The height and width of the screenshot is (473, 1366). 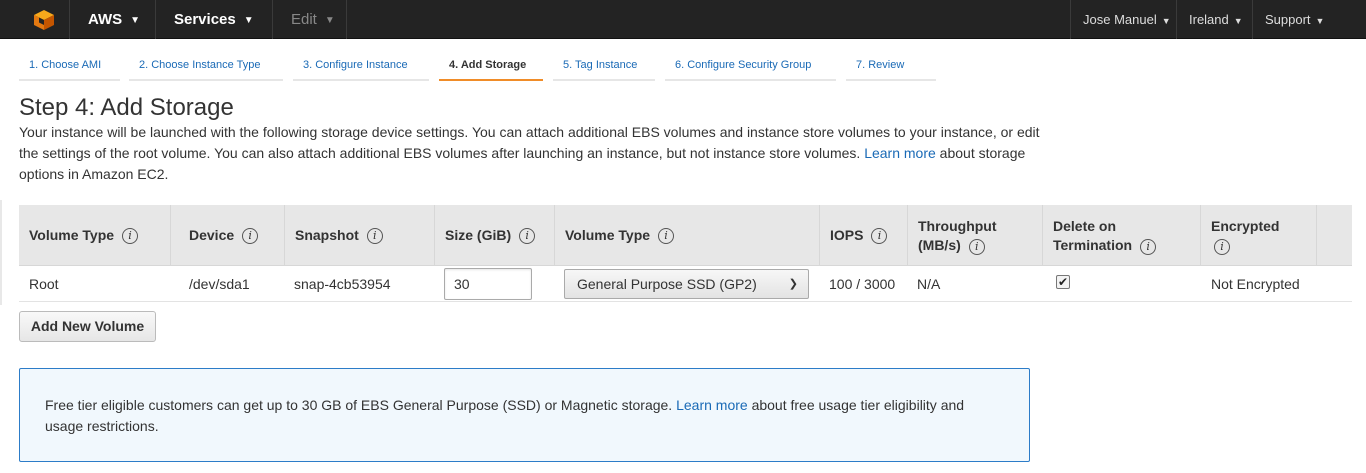 I want to click on aws-menu-label: AWS, so click(x=105, y=19).